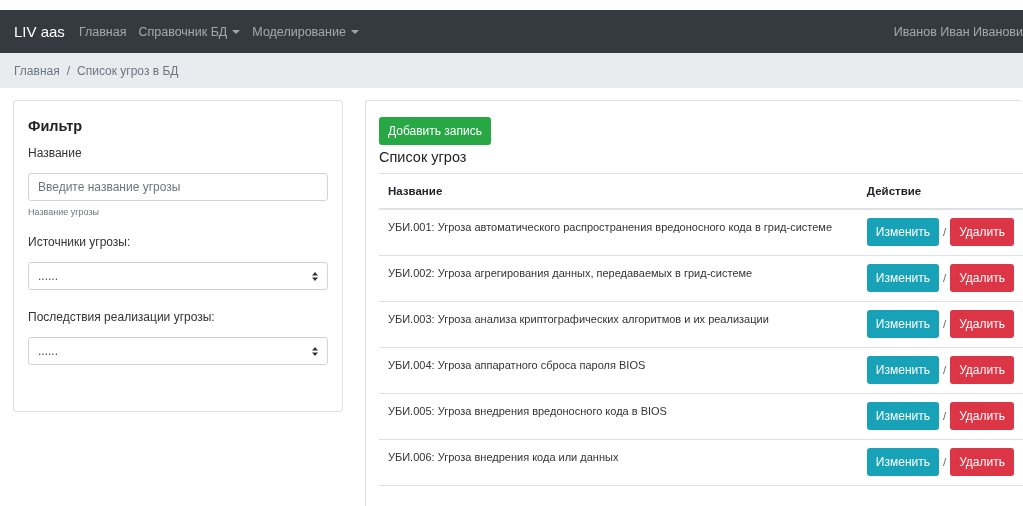 The image size is (1023, 506). What do you see at coordinates (39, 31) in the screenshot?
I see `brand-logo: LIV aas` at bounding box center [39, 31].